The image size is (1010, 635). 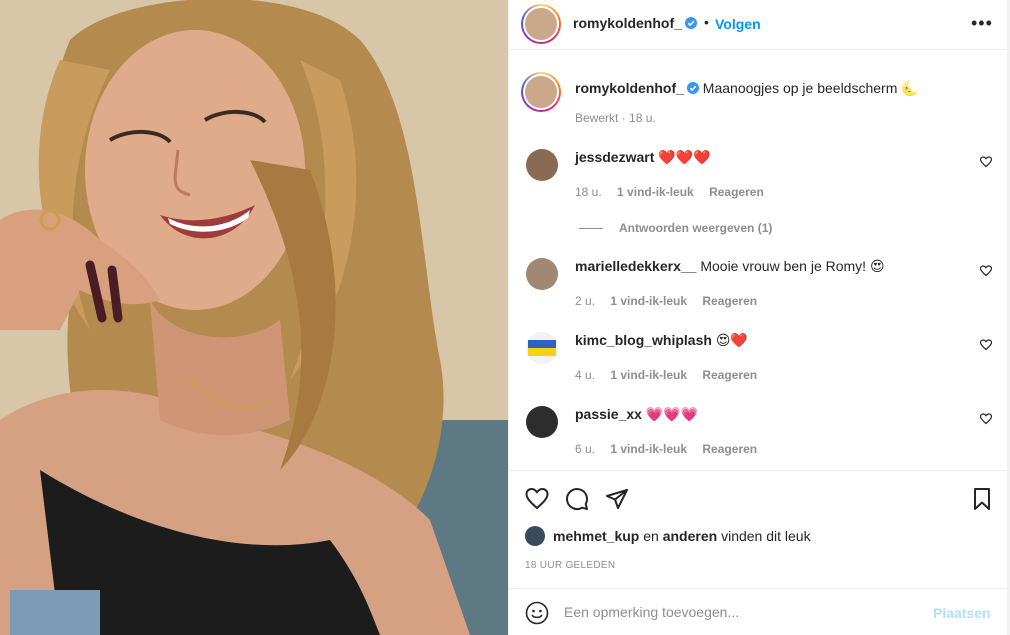 What do you see at coordinates (643, 340) in the screenshot?
I see `comment-username: kimc_blog_whiplash` at bounding box center [643, 340].